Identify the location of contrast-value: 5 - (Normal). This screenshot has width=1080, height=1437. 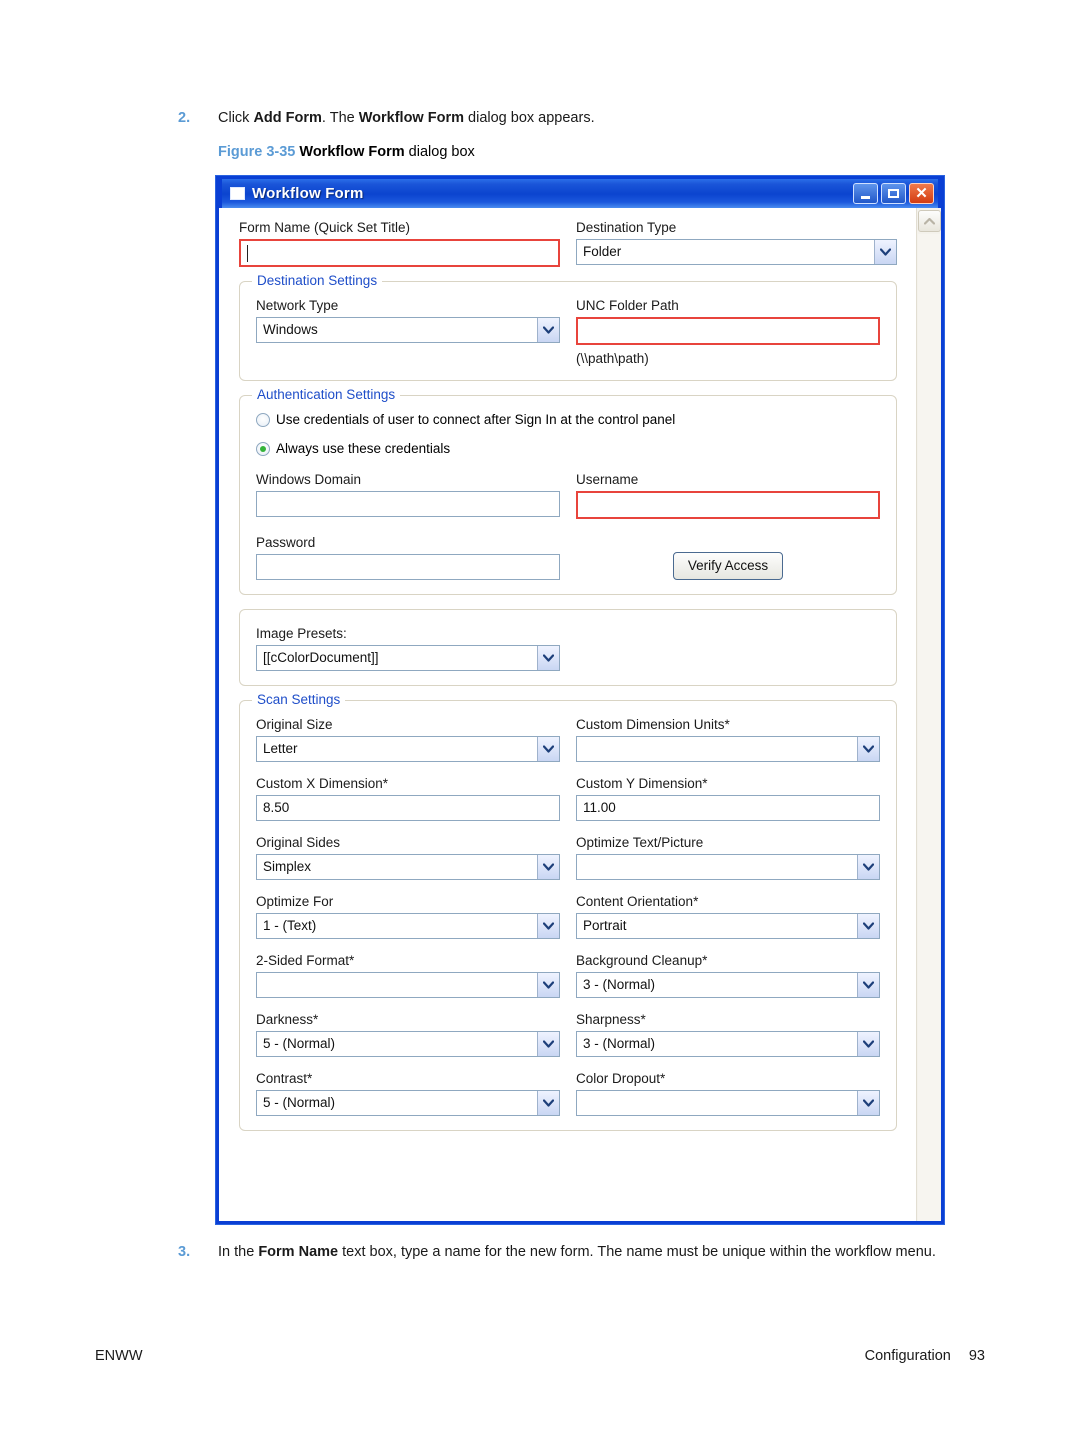
(299, 1102).